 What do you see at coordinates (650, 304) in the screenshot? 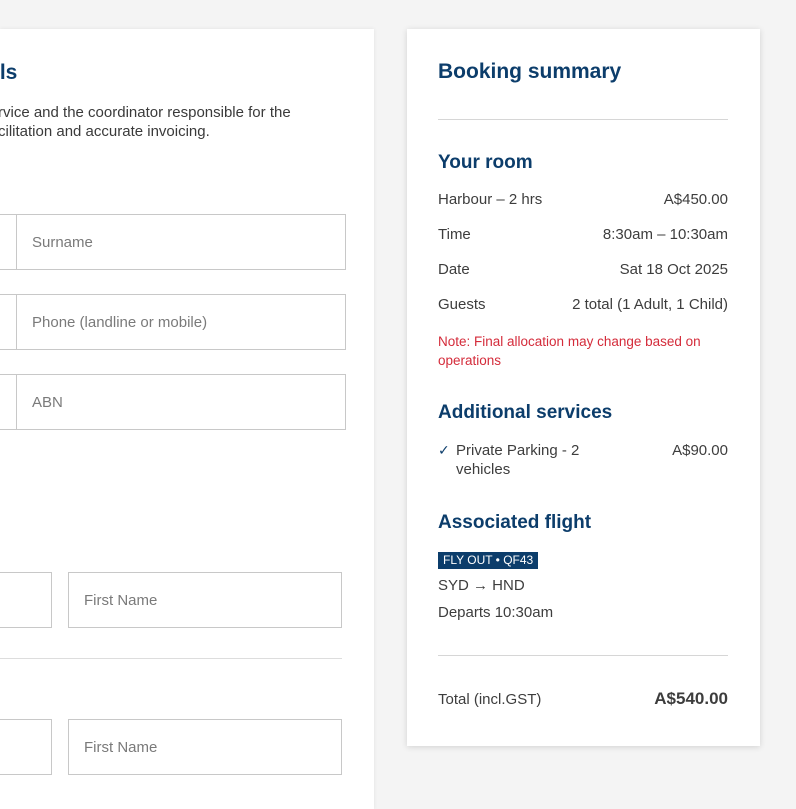
I see `guests-value: 2 total (1 Adult, 1 Child)` at bounding box center [650, 304].